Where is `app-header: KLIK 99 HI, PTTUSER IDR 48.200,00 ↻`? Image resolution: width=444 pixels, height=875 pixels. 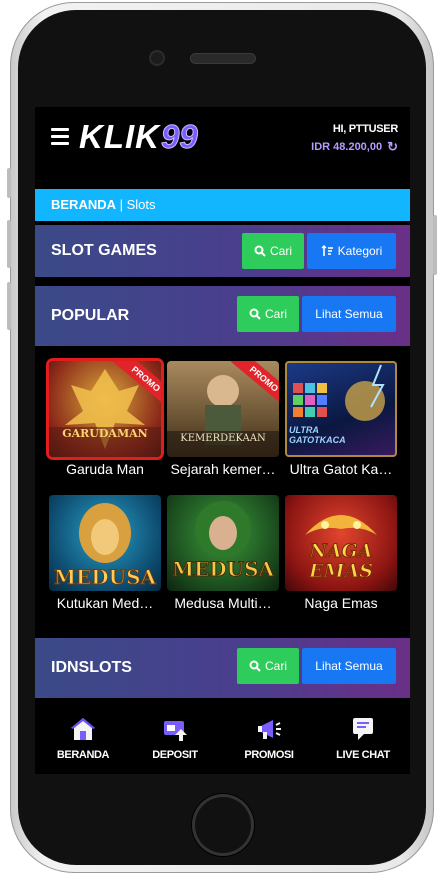 app-header: KLIK 99 HI, PTTUSER IDR 48.200,00 ↻ is located at coordinates (222, 136).